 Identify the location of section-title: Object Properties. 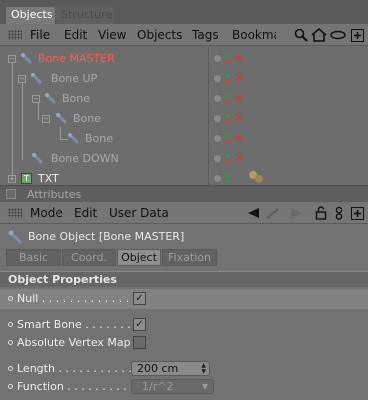
(62, 279).